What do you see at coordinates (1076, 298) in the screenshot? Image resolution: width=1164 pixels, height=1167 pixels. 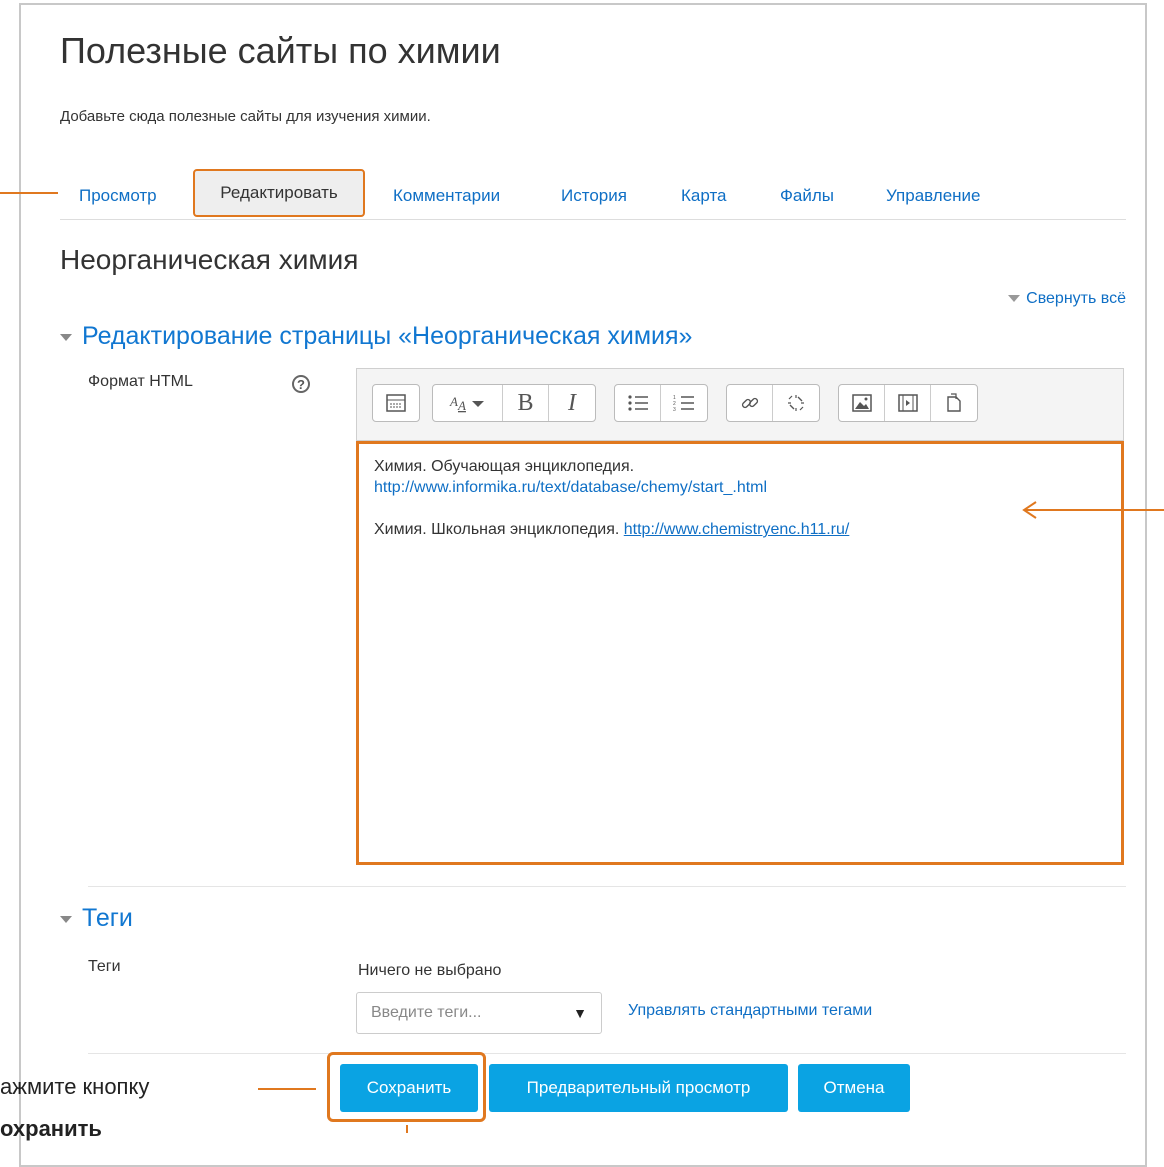 I see `collapse-all-label: Свернуть всё` at bounding box center [1076, 298].